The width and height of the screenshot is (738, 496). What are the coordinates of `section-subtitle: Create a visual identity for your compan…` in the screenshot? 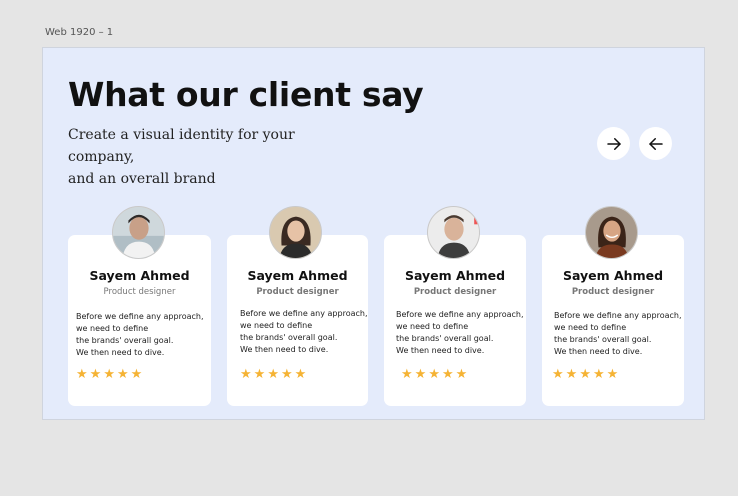 It's located at (213, 157).